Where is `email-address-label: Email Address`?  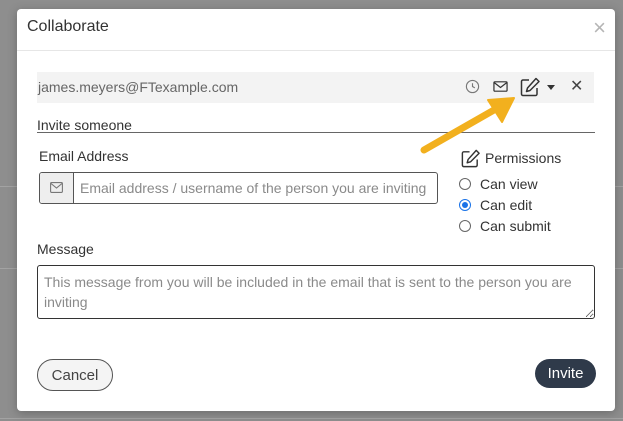
email-address-label: Email Address is located at coordinates (84, 156).